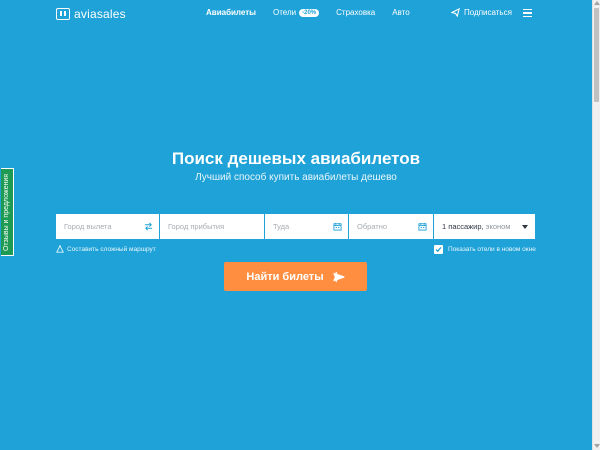 The height and width of the screenshot is (450, 600). I want to click on subscribe-button: Подписаться, so click(481, 12).